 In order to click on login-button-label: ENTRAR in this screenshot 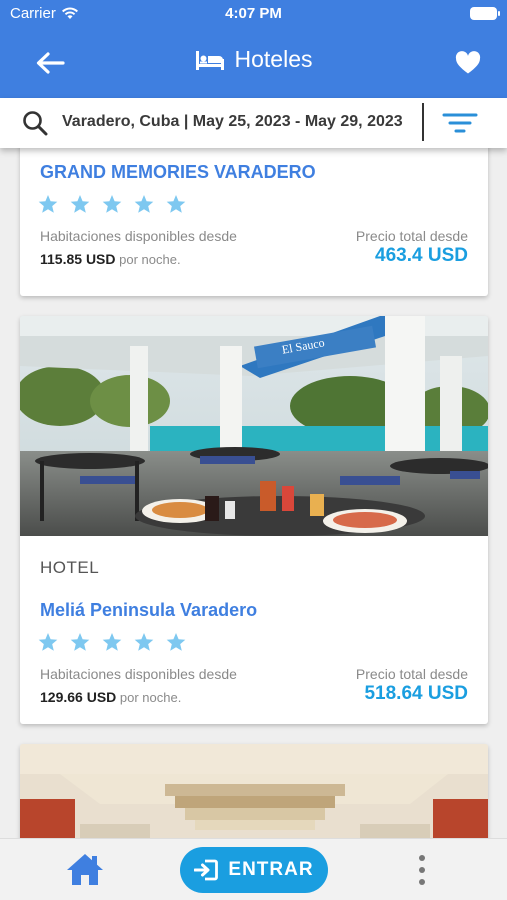, I will do `click(271, 869)`.